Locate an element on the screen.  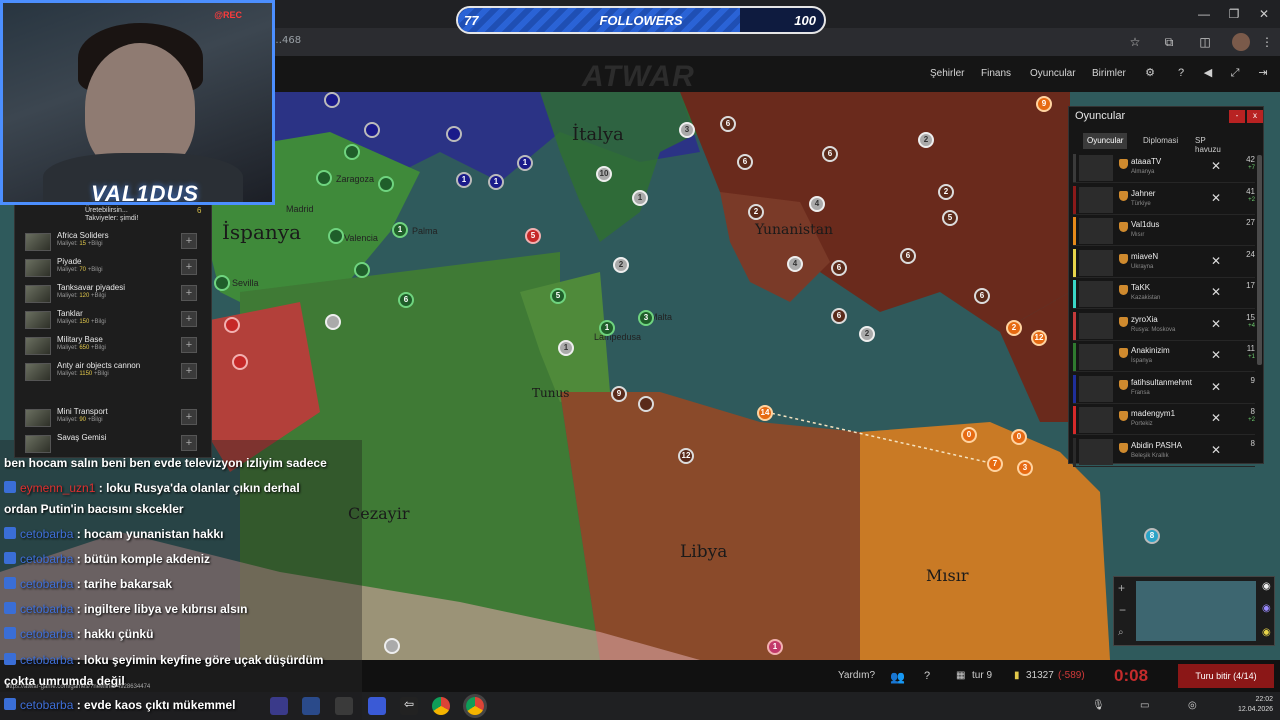
chat-username: eymenn_uzn1 is located at coordinates (57, 488).